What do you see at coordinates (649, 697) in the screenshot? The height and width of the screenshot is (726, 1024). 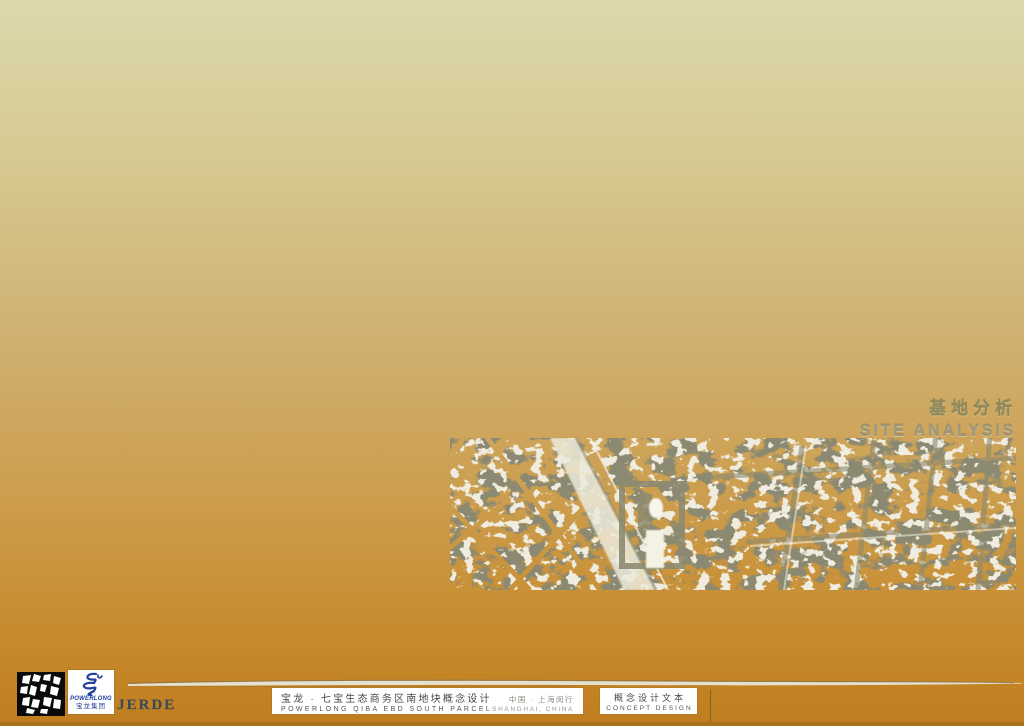 I see `document-type-chinese: 概念设计文本` at bounding box center [649, 697].